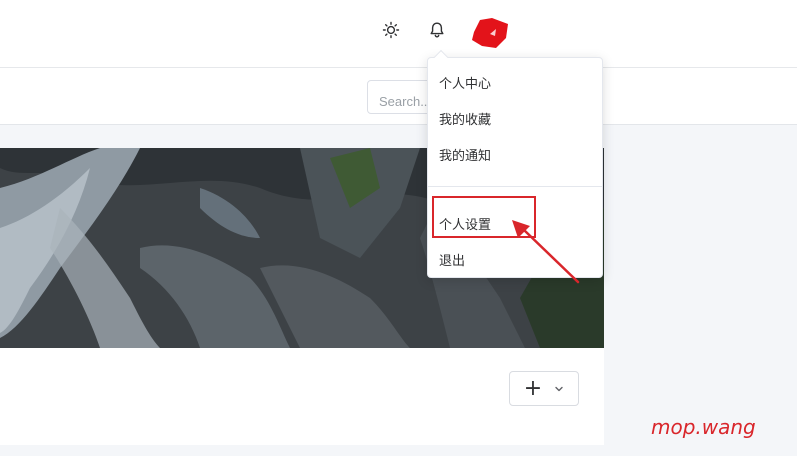 The height and width of the screenshot is (456, 797). I want to click on sun-icon, so click(391, 30).